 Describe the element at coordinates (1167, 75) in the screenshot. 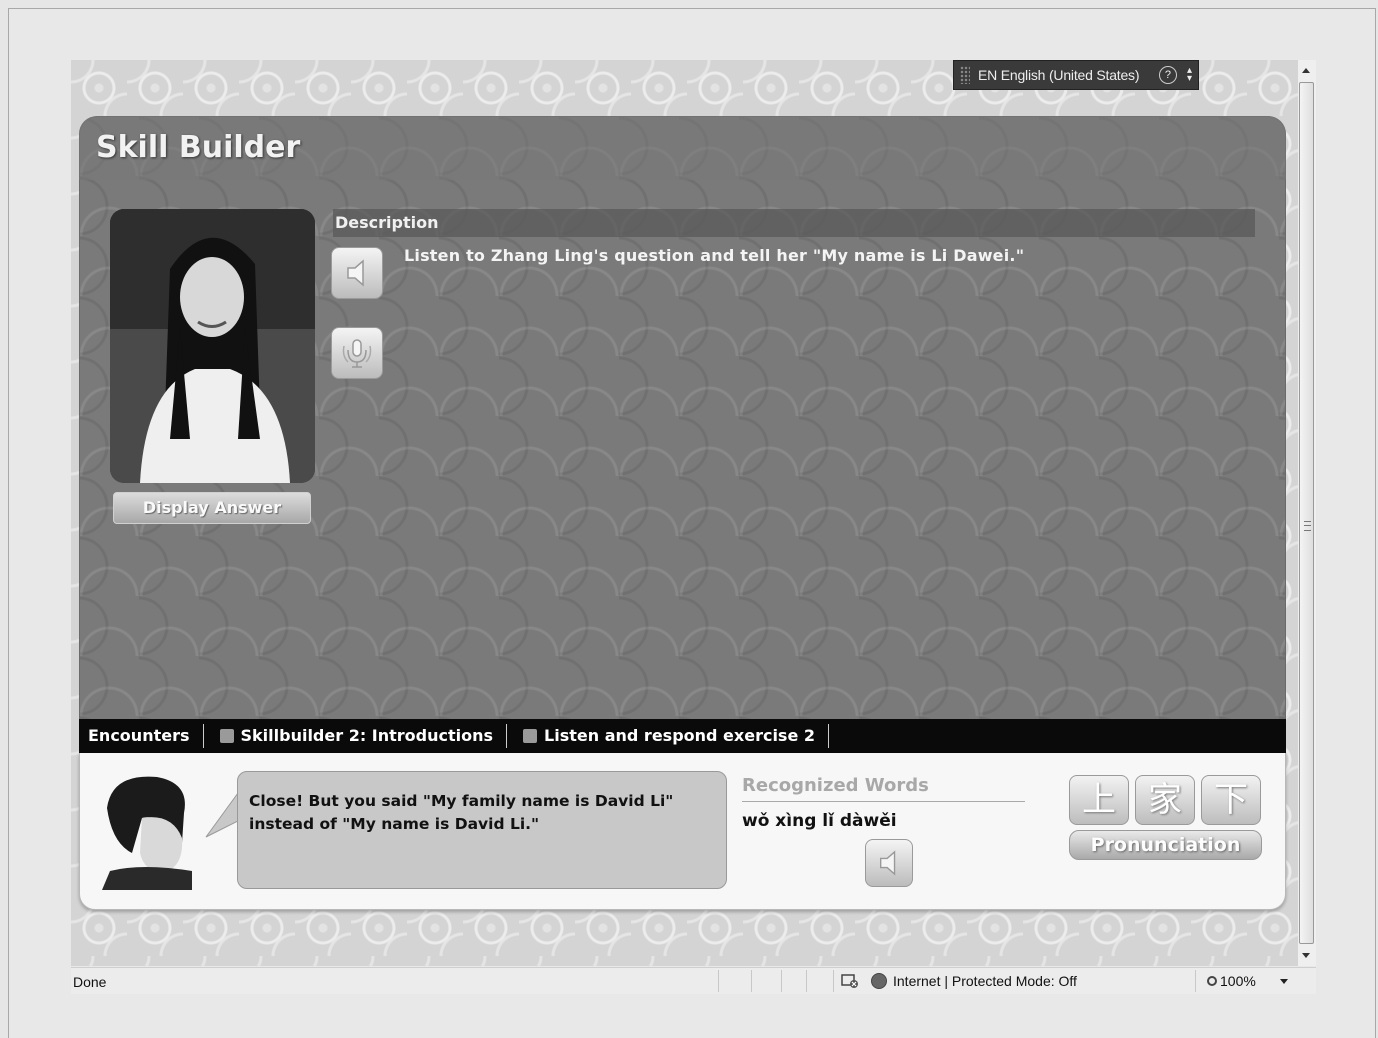

I see `help-icon: ?` at that location.